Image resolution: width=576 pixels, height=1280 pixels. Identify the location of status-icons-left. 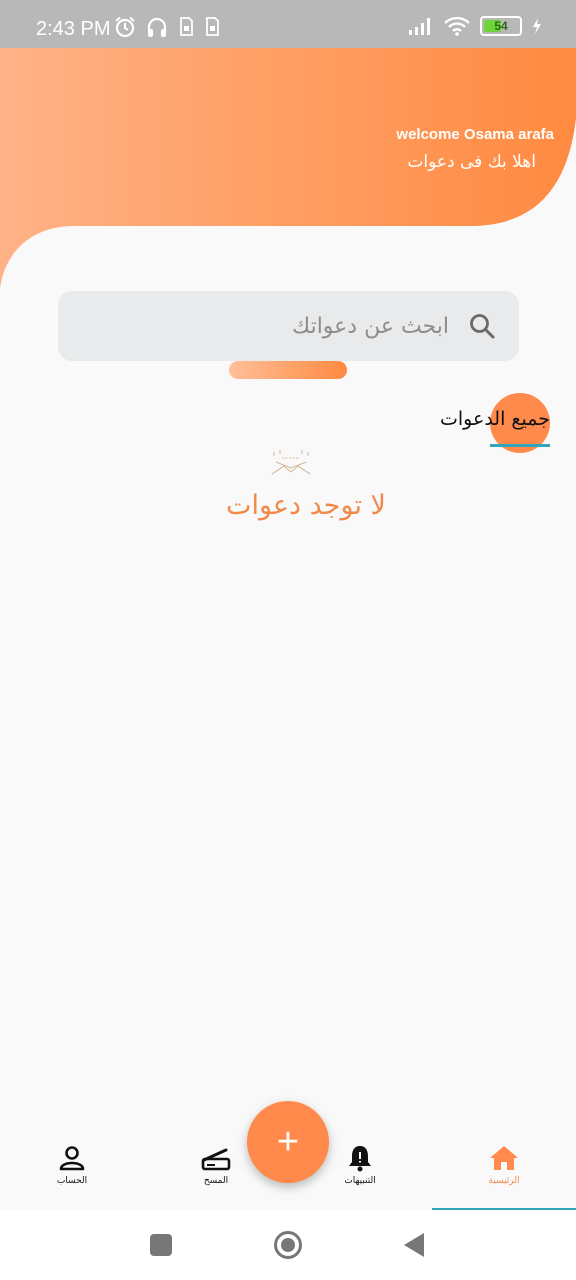
(167, 27).